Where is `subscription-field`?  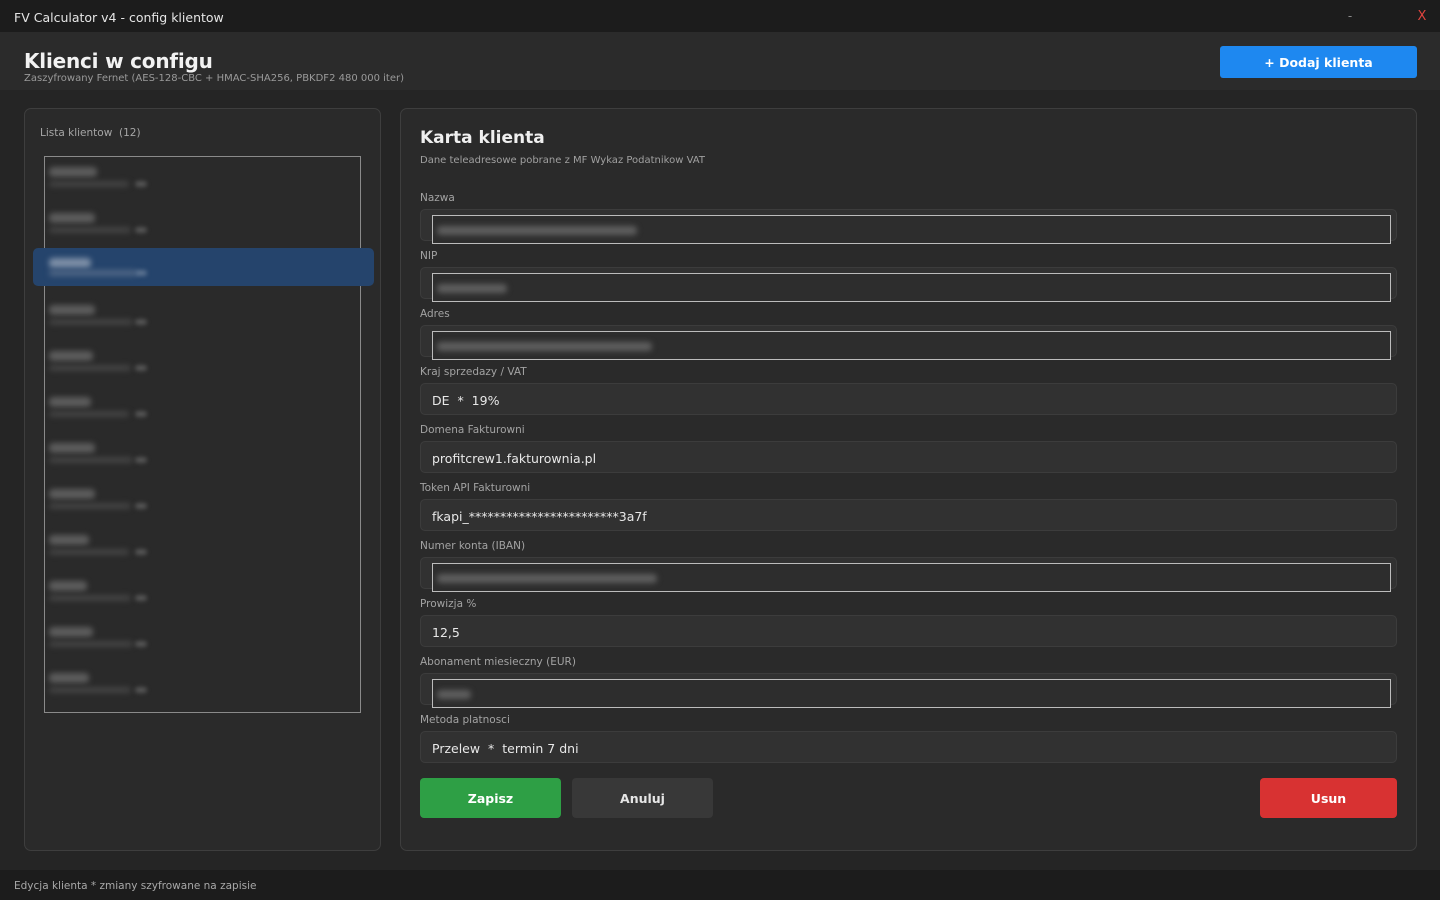 subscription-field is located at coordinates (908, 690).